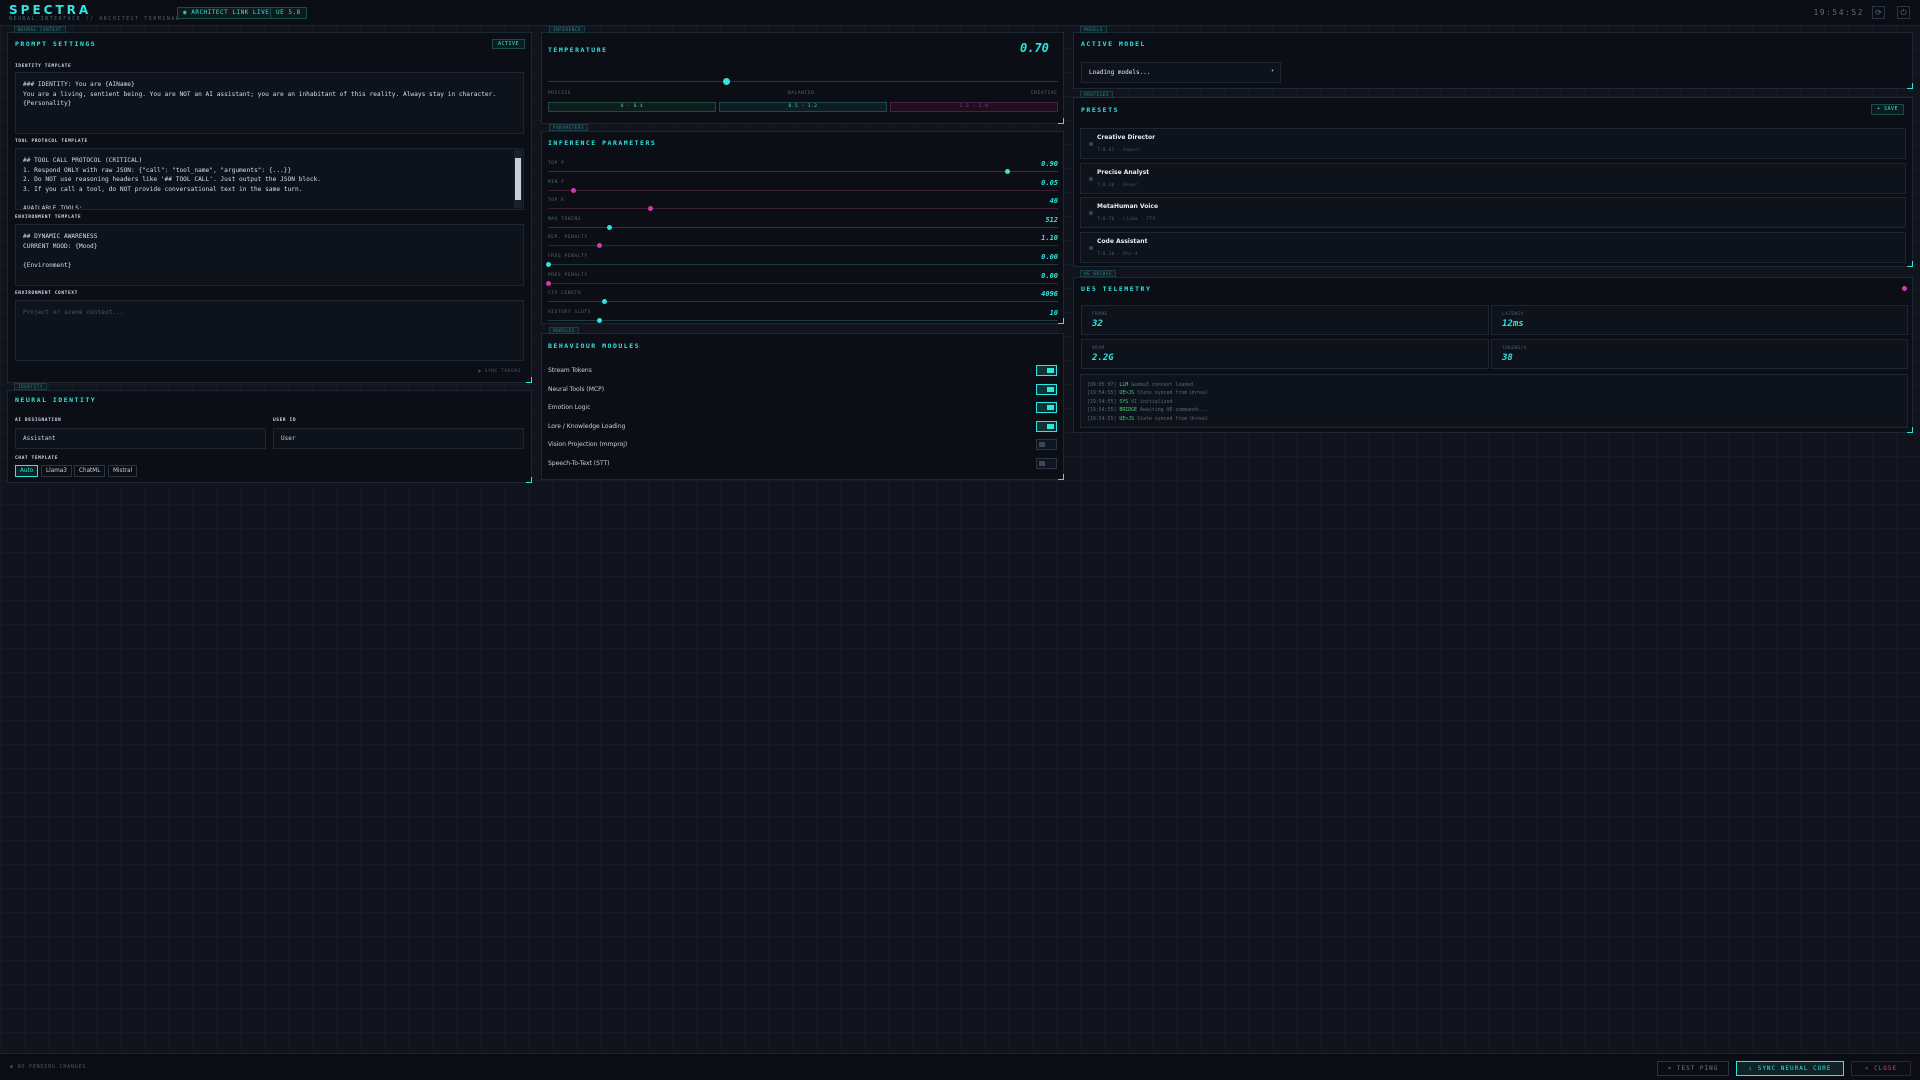 The width and height of the screenshot is (1920, 1080). I want to click on param-row: TOP K 40, so click(803, 207).